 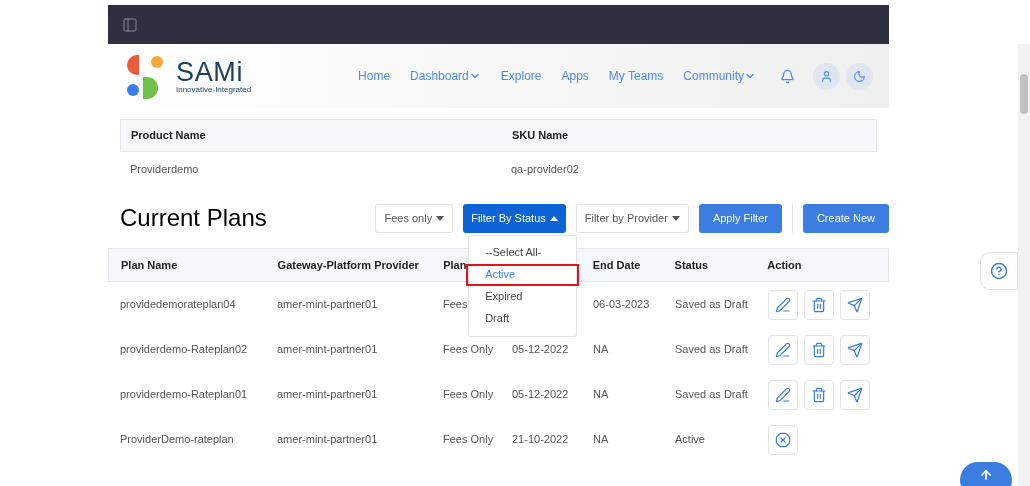 I want to click on nav-link: Explore, so click(x=521, y=76).